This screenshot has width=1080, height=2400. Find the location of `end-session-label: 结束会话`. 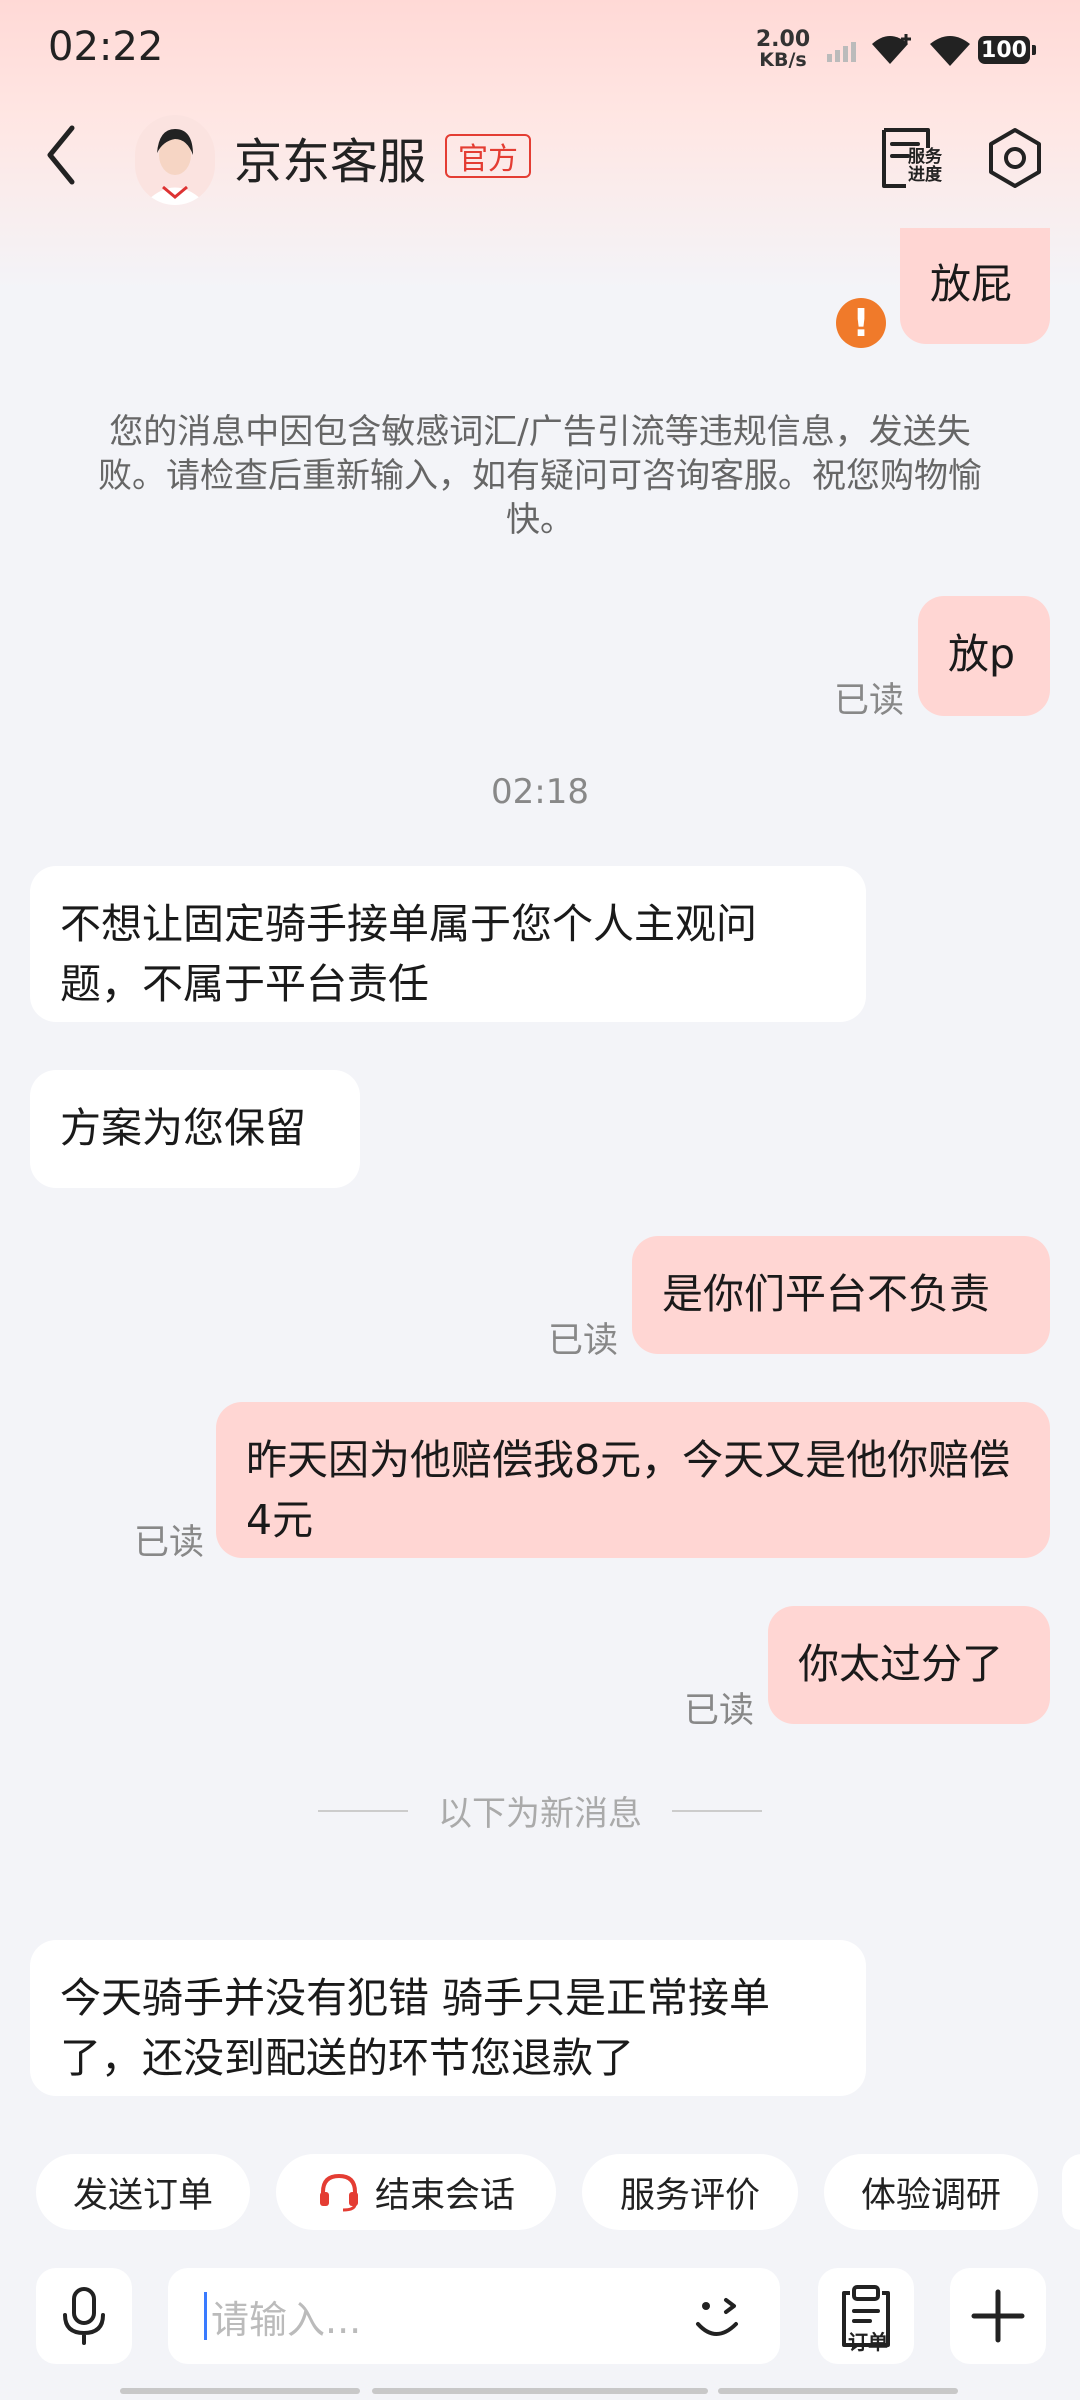

end-session-label: 结束会话 is located at coordinates (444, 2195).